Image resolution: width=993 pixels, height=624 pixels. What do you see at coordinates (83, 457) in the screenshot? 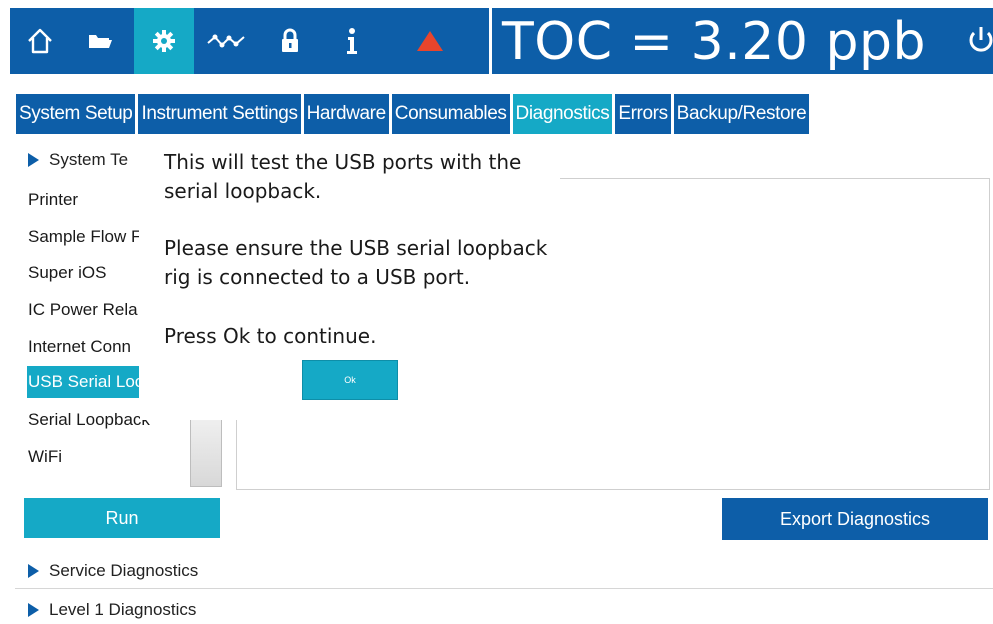
I see `list-item-wifi: WiFi` at bounding box center [83, 457].